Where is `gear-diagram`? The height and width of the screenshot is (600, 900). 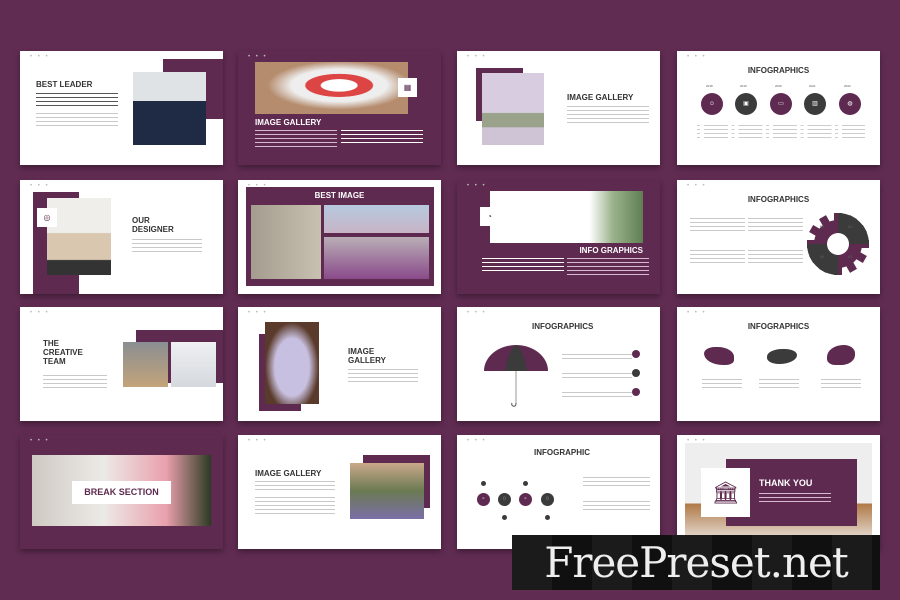
gear-diagram is located at coordinates (838, 244).